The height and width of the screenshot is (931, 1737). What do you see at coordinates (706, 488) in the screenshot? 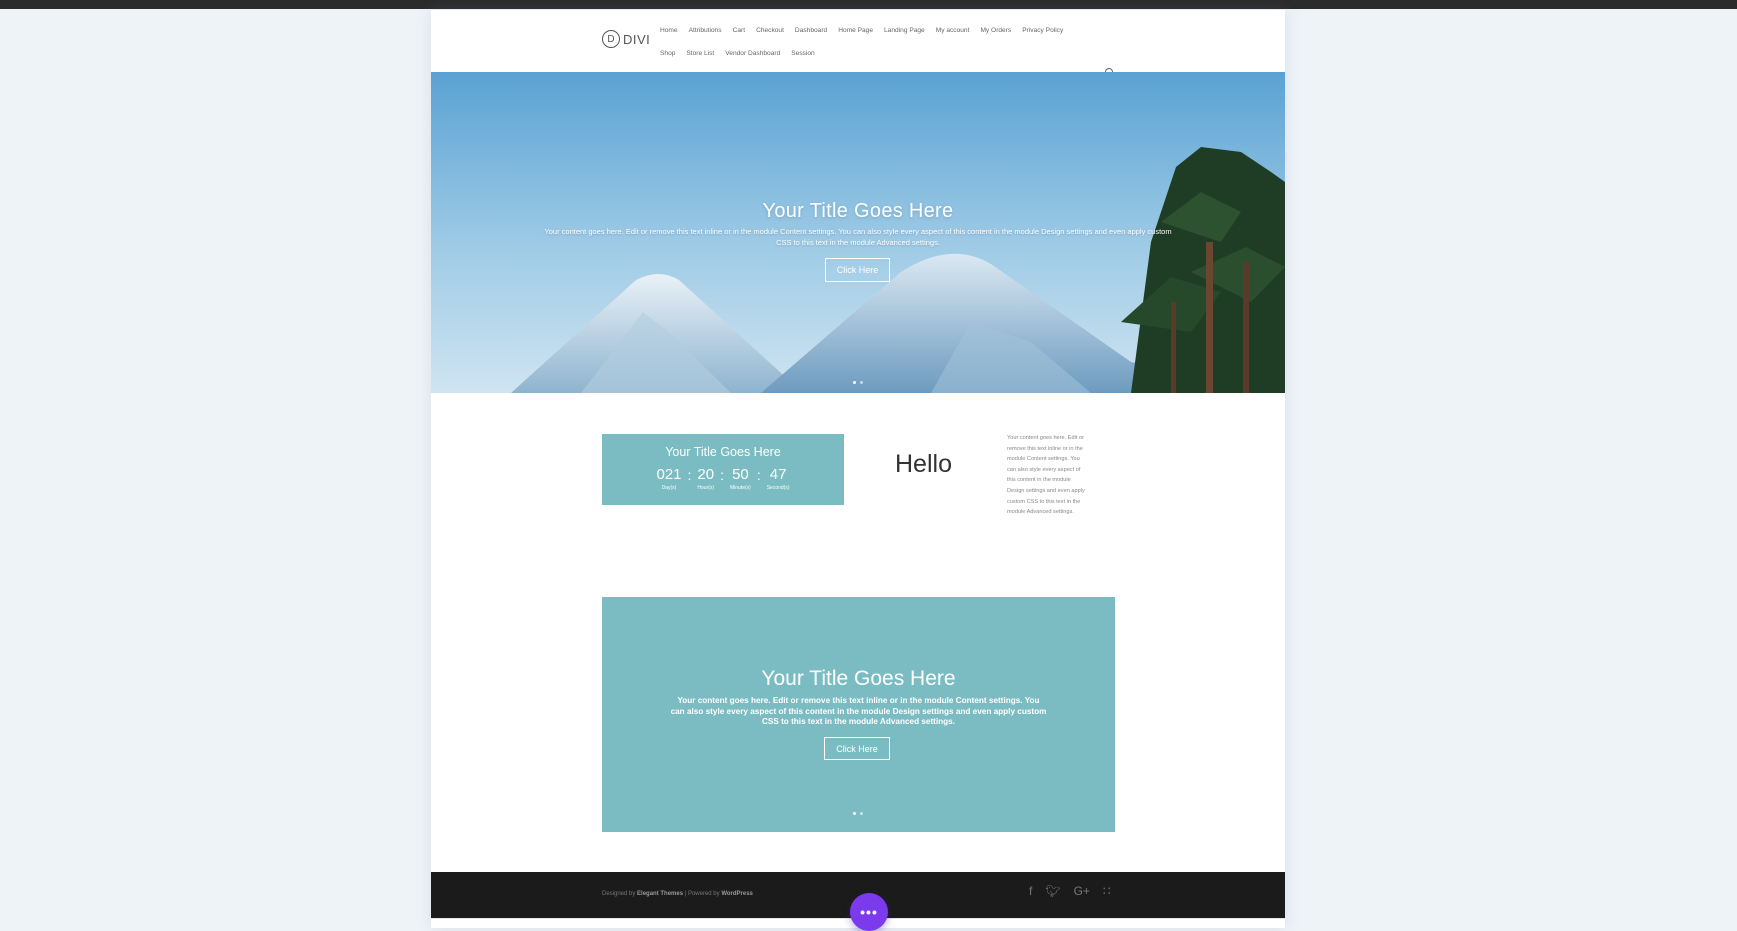
I see `countdown-hours-label: Hour(s)` at bounding box center [706, 488].